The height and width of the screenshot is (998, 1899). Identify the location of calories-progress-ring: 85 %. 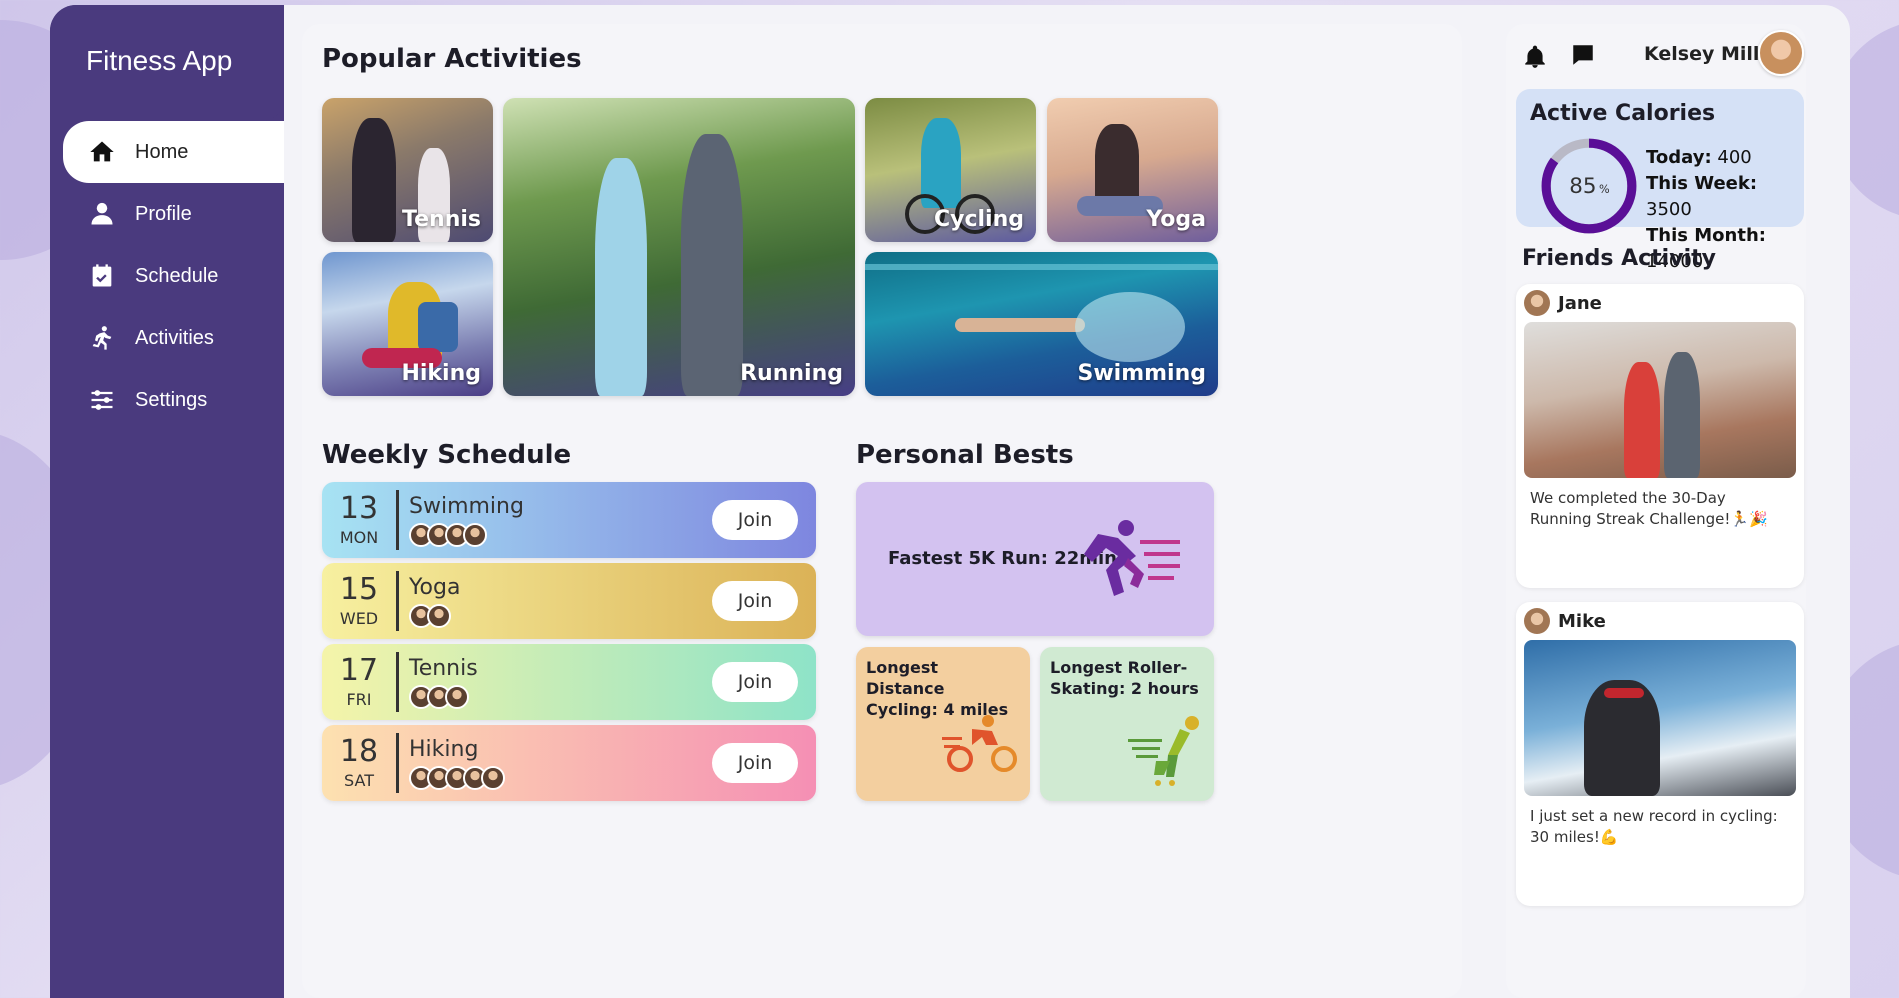
(1589, 186).